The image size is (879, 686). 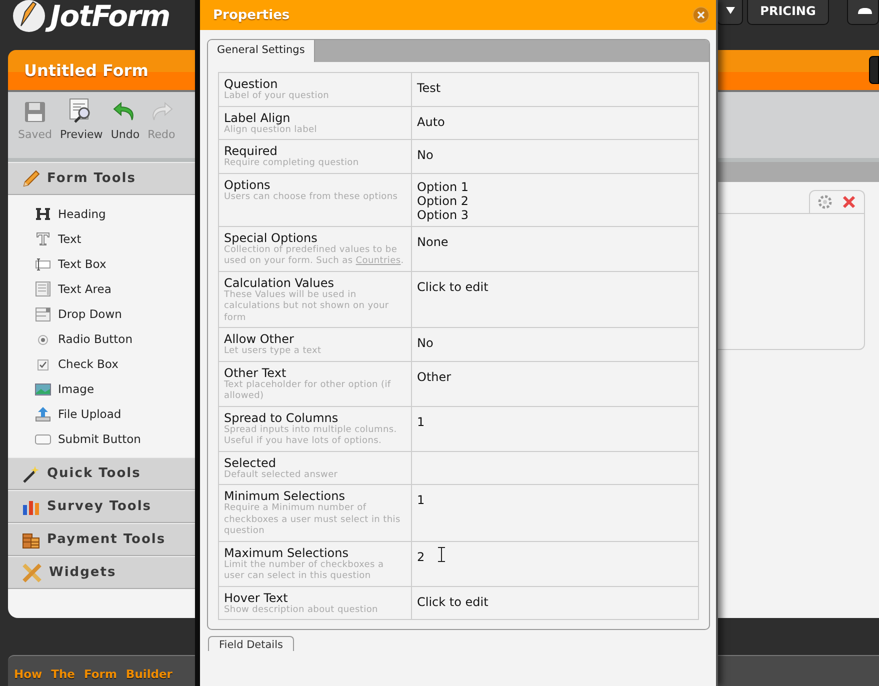 What do you see at coordinates (114, 213) in the screenshot?
I see `form-tool-item: Heading` at bounding box center [114, 213].